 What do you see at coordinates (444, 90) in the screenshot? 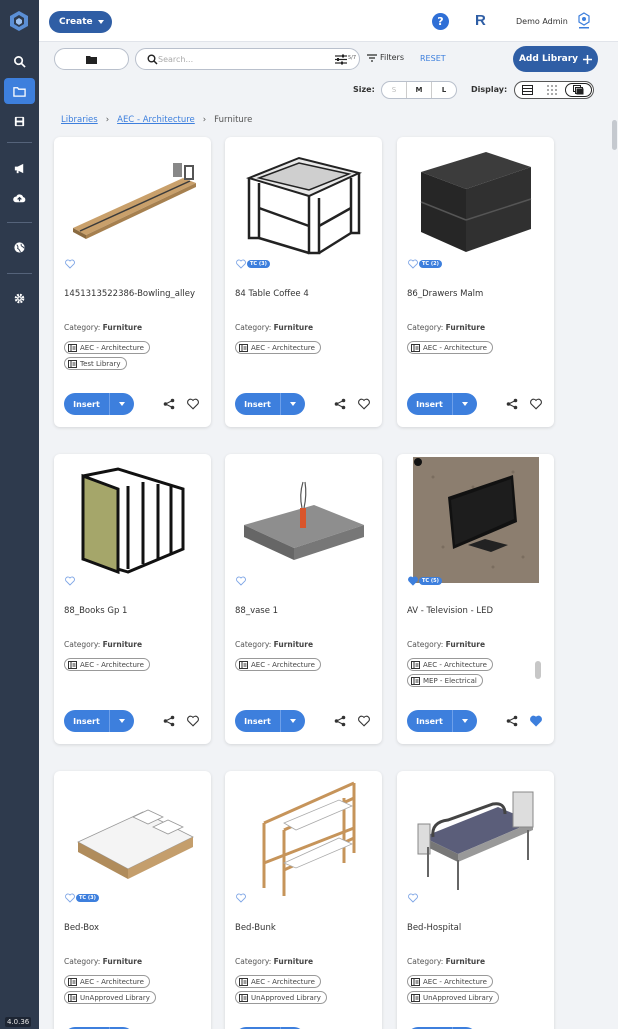
I see `size-option-l: L` at bounding box center [444, 90].